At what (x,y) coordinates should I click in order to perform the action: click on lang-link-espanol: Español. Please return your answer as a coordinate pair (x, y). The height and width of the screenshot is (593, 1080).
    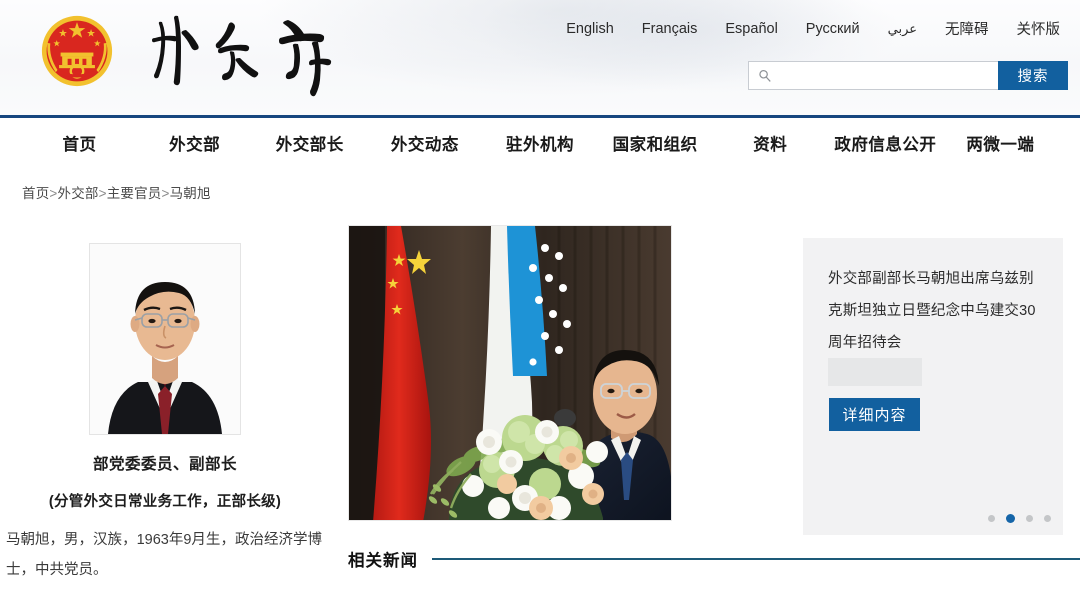
    Looking at the image, I should click on (751, 29).